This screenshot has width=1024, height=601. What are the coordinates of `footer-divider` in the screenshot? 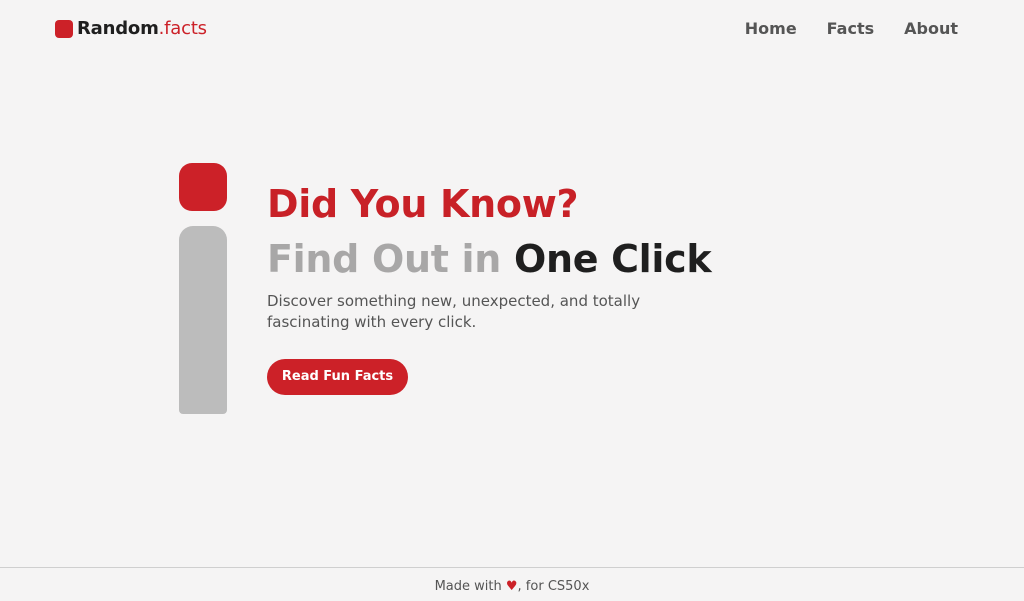 It's located at (512, 567).